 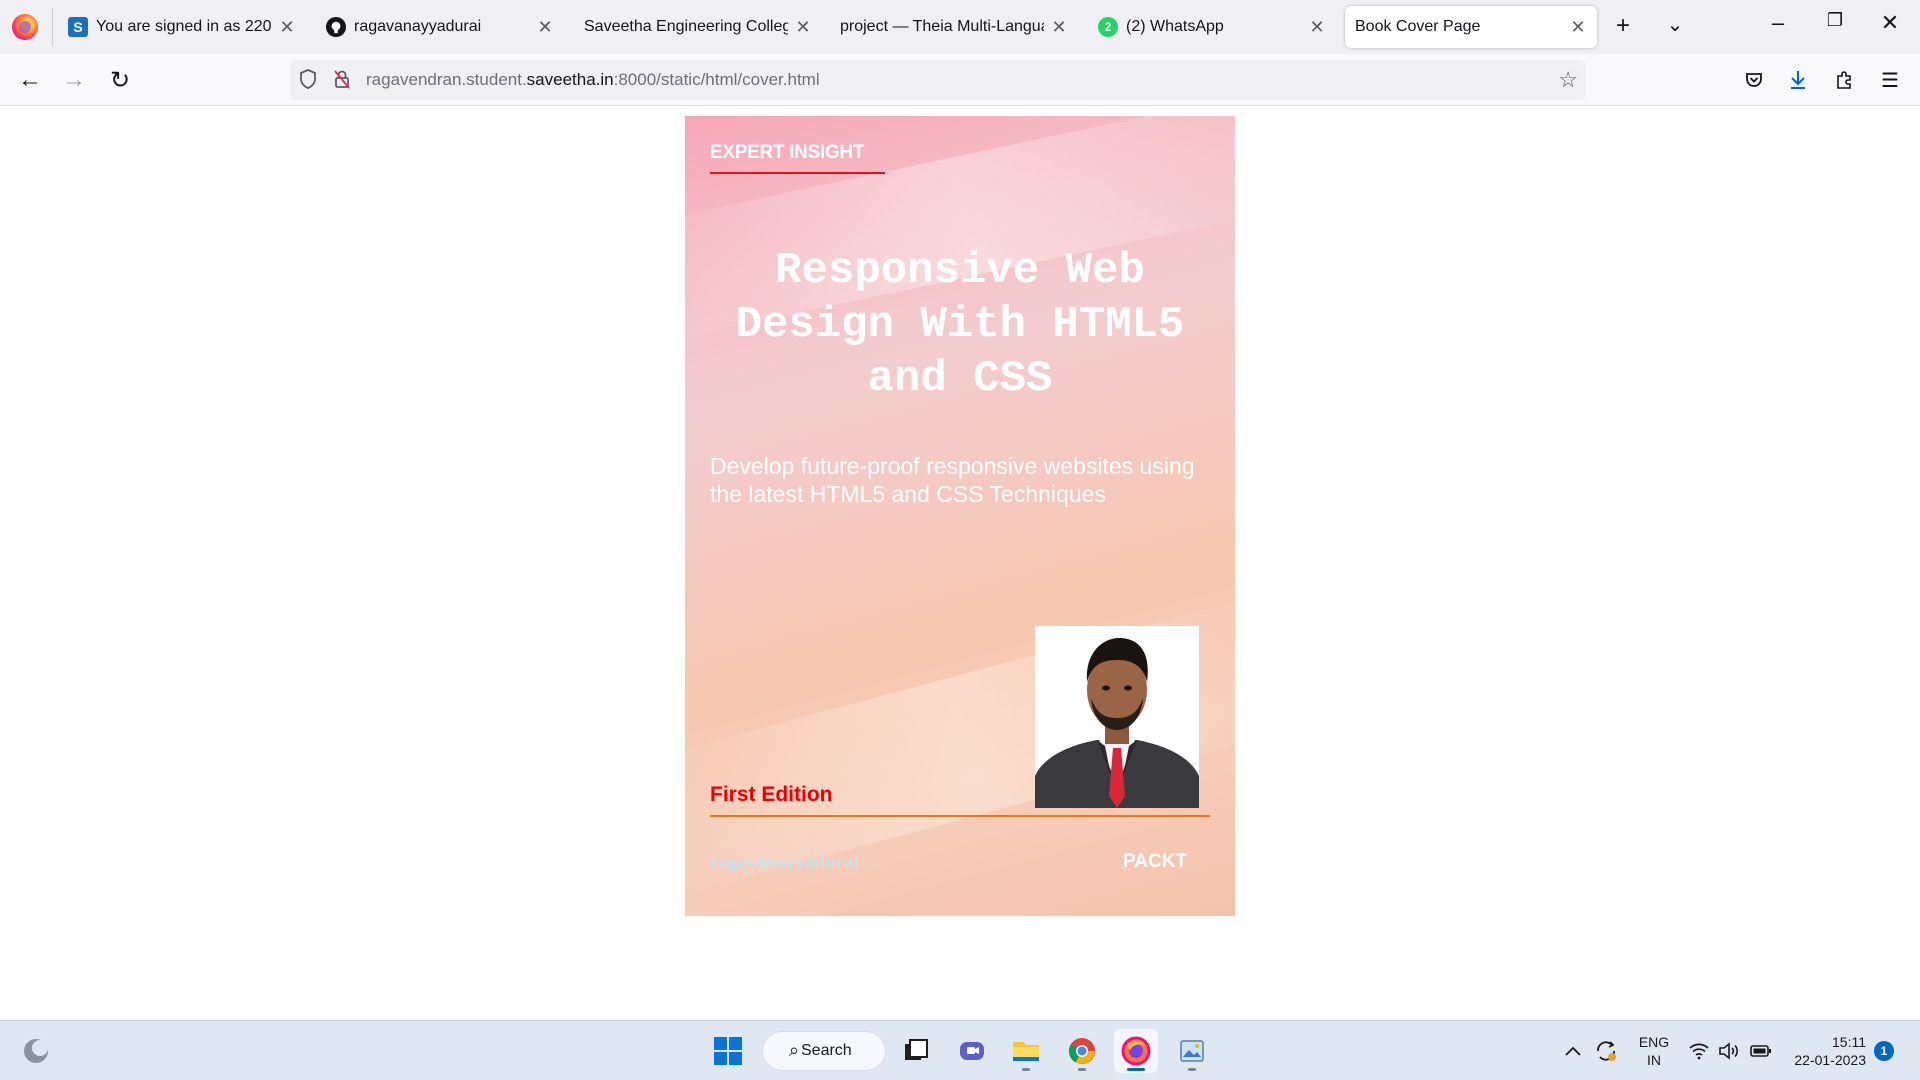 I want to click on tab-saveetha: Saveetha Engineering College ✕, so click(x=698, y=27).